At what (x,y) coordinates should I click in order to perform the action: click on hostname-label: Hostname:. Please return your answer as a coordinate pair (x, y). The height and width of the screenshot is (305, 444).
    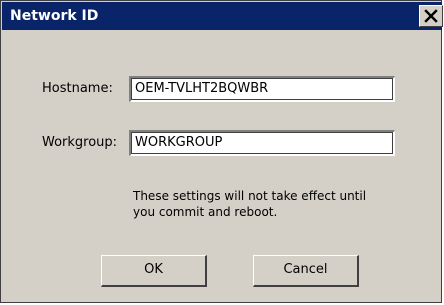
    Looking at the image, I should click on (77, 88).